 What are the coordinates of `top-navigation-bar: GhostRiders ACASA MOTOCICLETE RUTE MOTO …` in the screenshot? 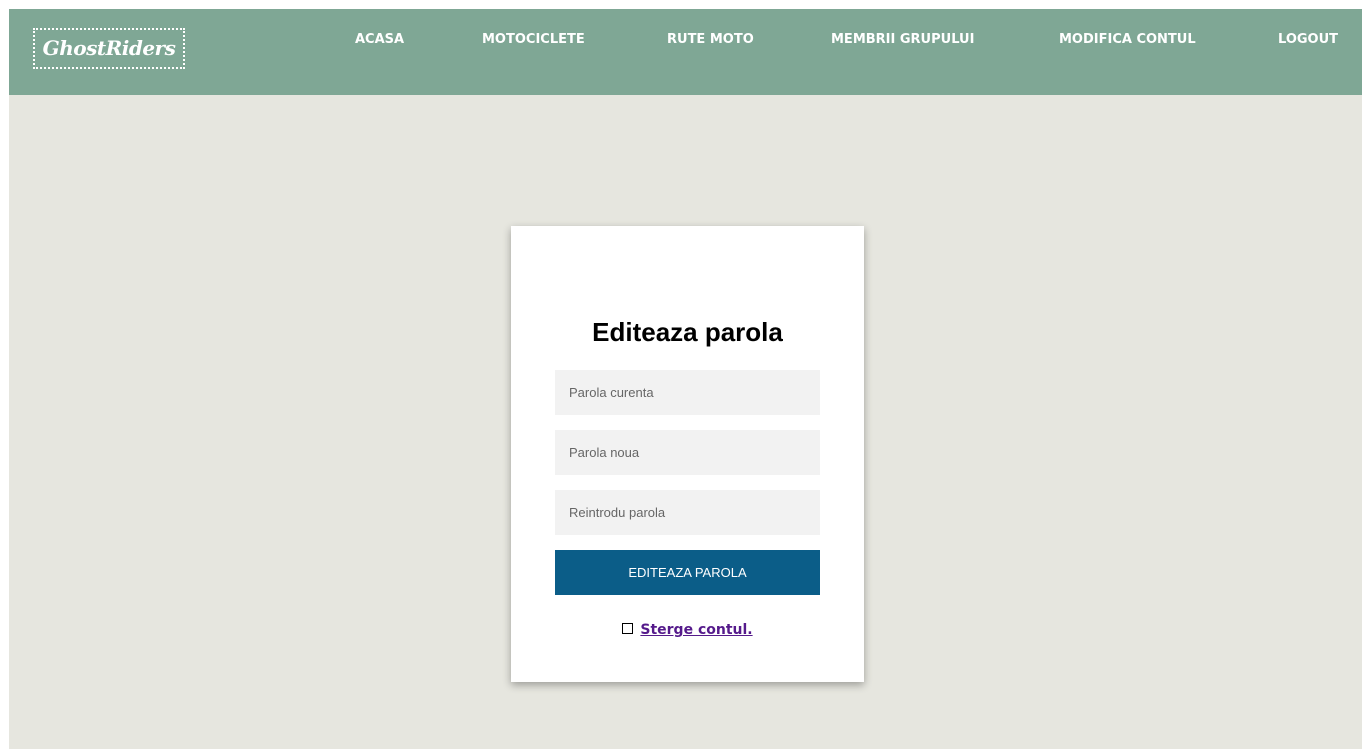 It's located at (685, 52).